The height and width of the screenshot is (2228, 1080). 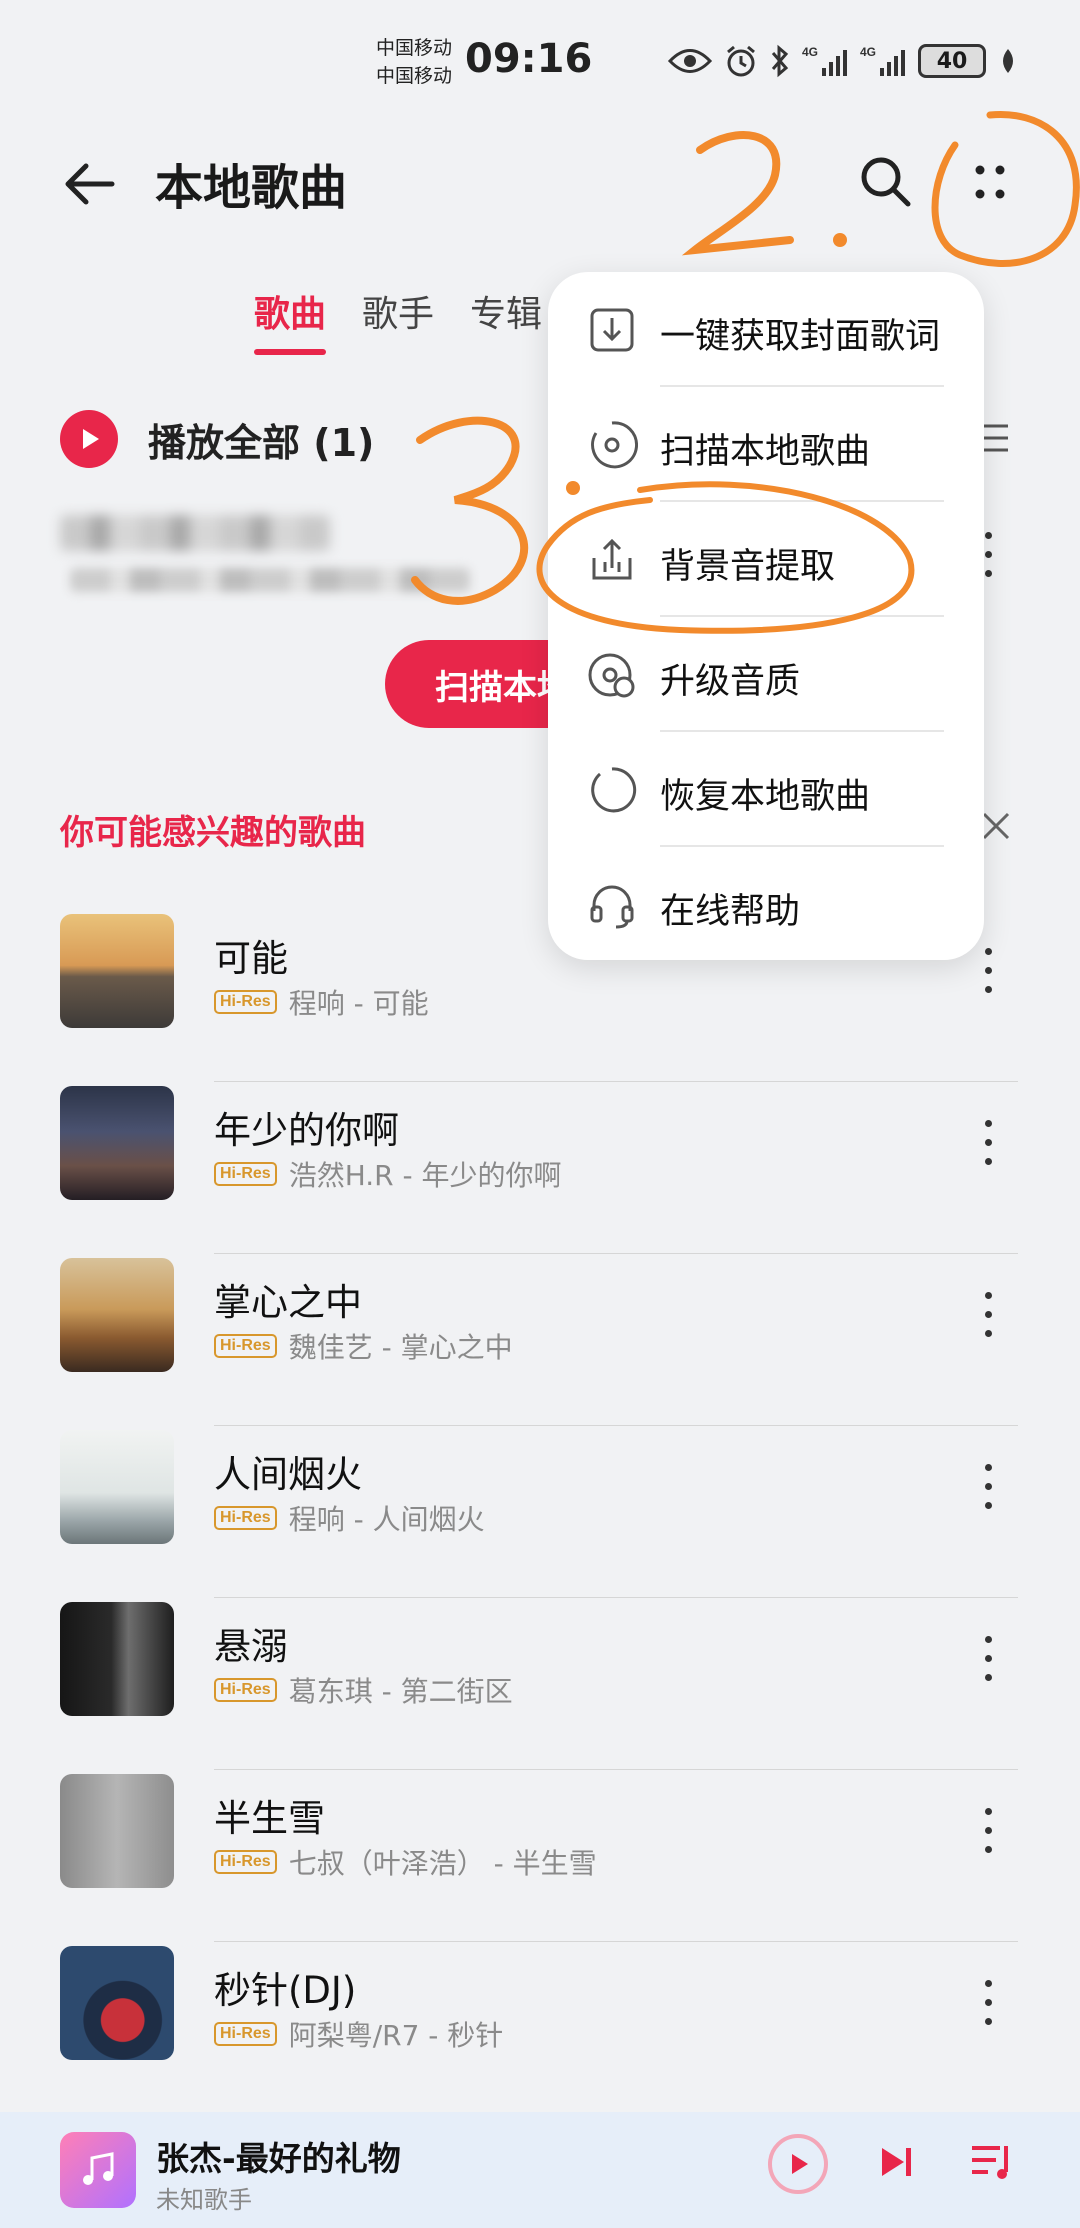 I want to click on page-title: 本地歌曲, so click(x=251, y=188).